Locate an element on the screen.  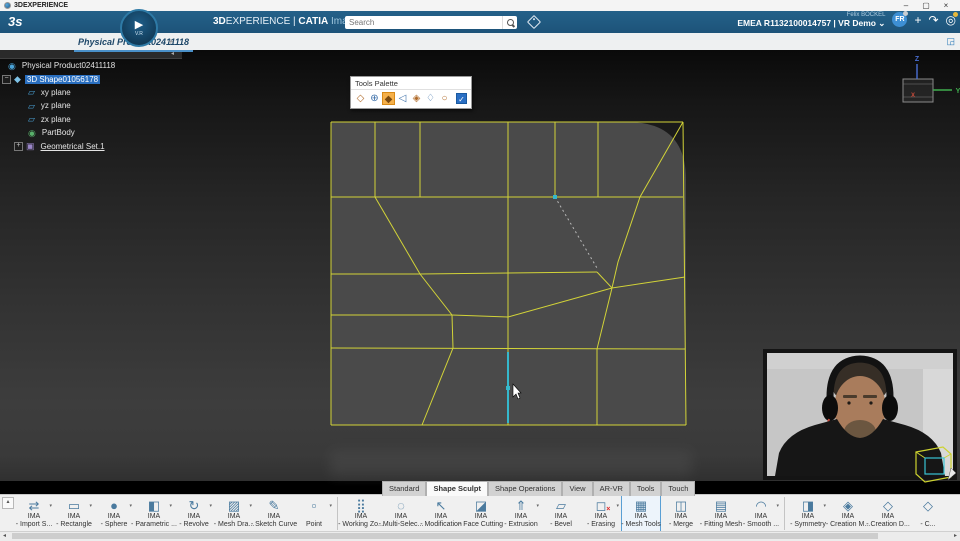
avatar: FR is located at coordinates (900, 19).